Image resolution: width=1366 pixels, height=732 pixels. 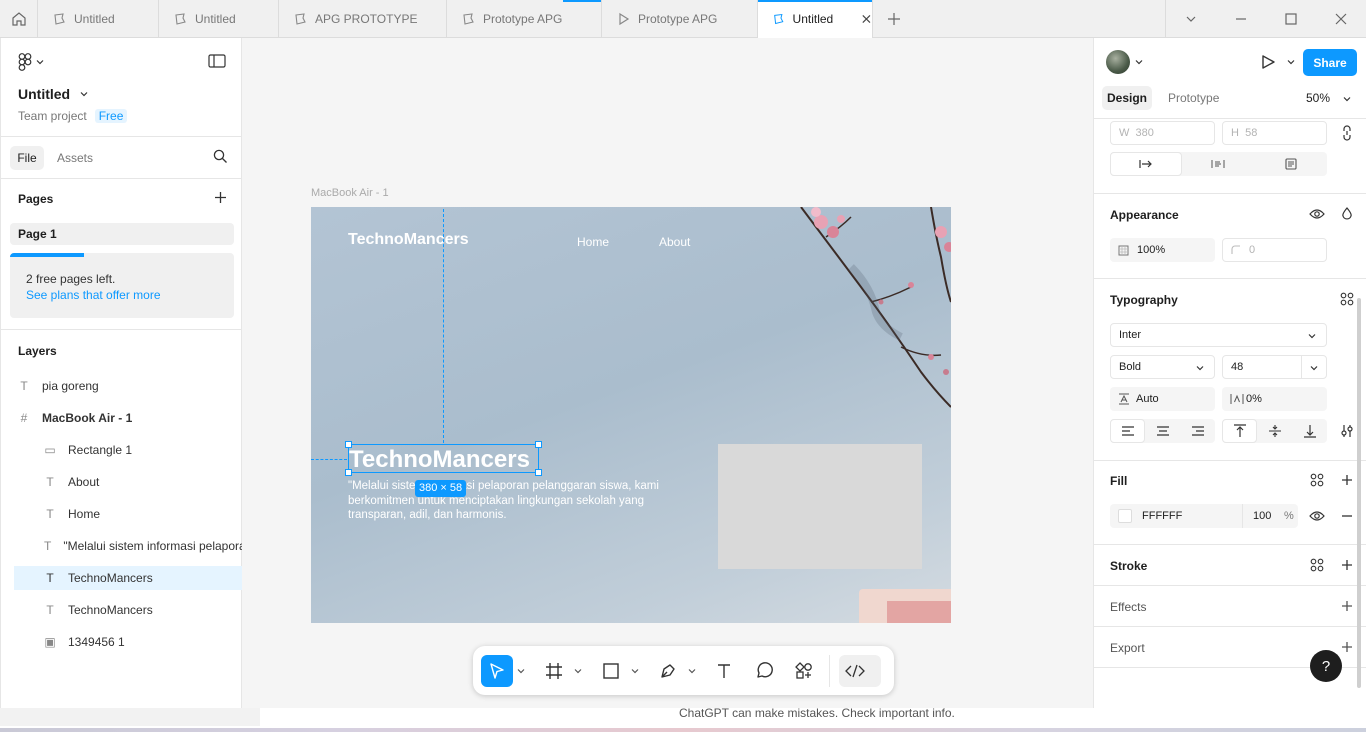 What do you see at coordinates (1241, 19) in the screenshot?
I see `minimize-button` at bounding box center [1241, 19].